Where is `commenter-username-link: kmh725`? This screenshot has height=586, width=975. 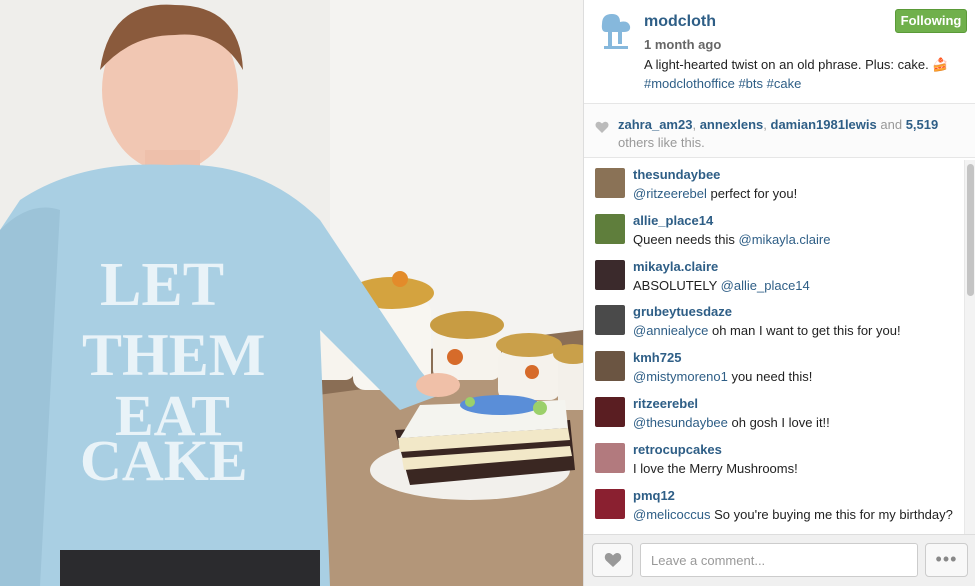 commenter-username-link: kmh725 is located at coordinates (657, 357).